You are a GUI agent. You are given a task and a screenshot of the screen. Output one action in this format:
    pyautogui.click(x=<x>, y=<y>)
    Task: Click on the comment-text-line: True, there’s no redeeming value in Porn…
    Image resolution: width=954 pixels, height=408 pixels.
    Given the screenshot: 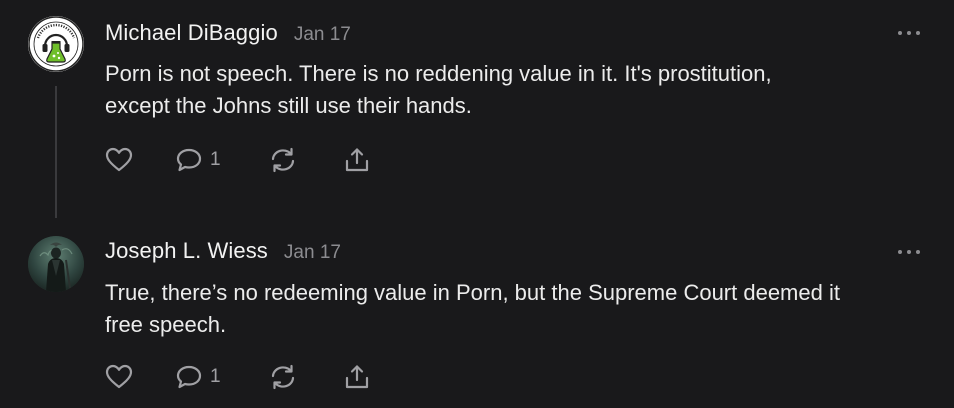 What is the action you would take?
    pyautogui.click(x=472, y=292)
    